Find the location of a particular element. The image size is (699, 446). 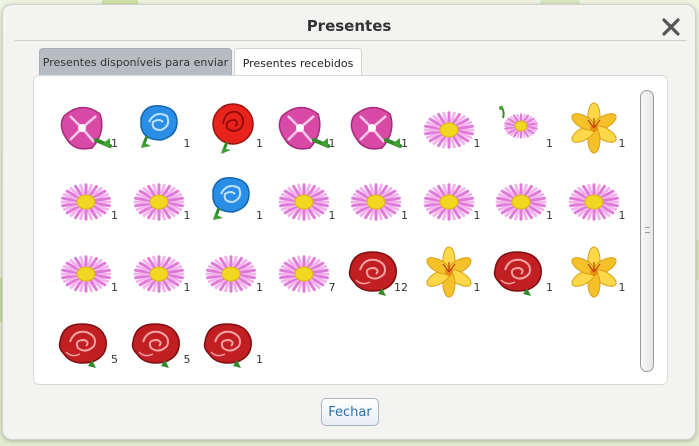

tab-available-gifts: Presentes disponíveis para enviar is located at coordinates (135, 62).